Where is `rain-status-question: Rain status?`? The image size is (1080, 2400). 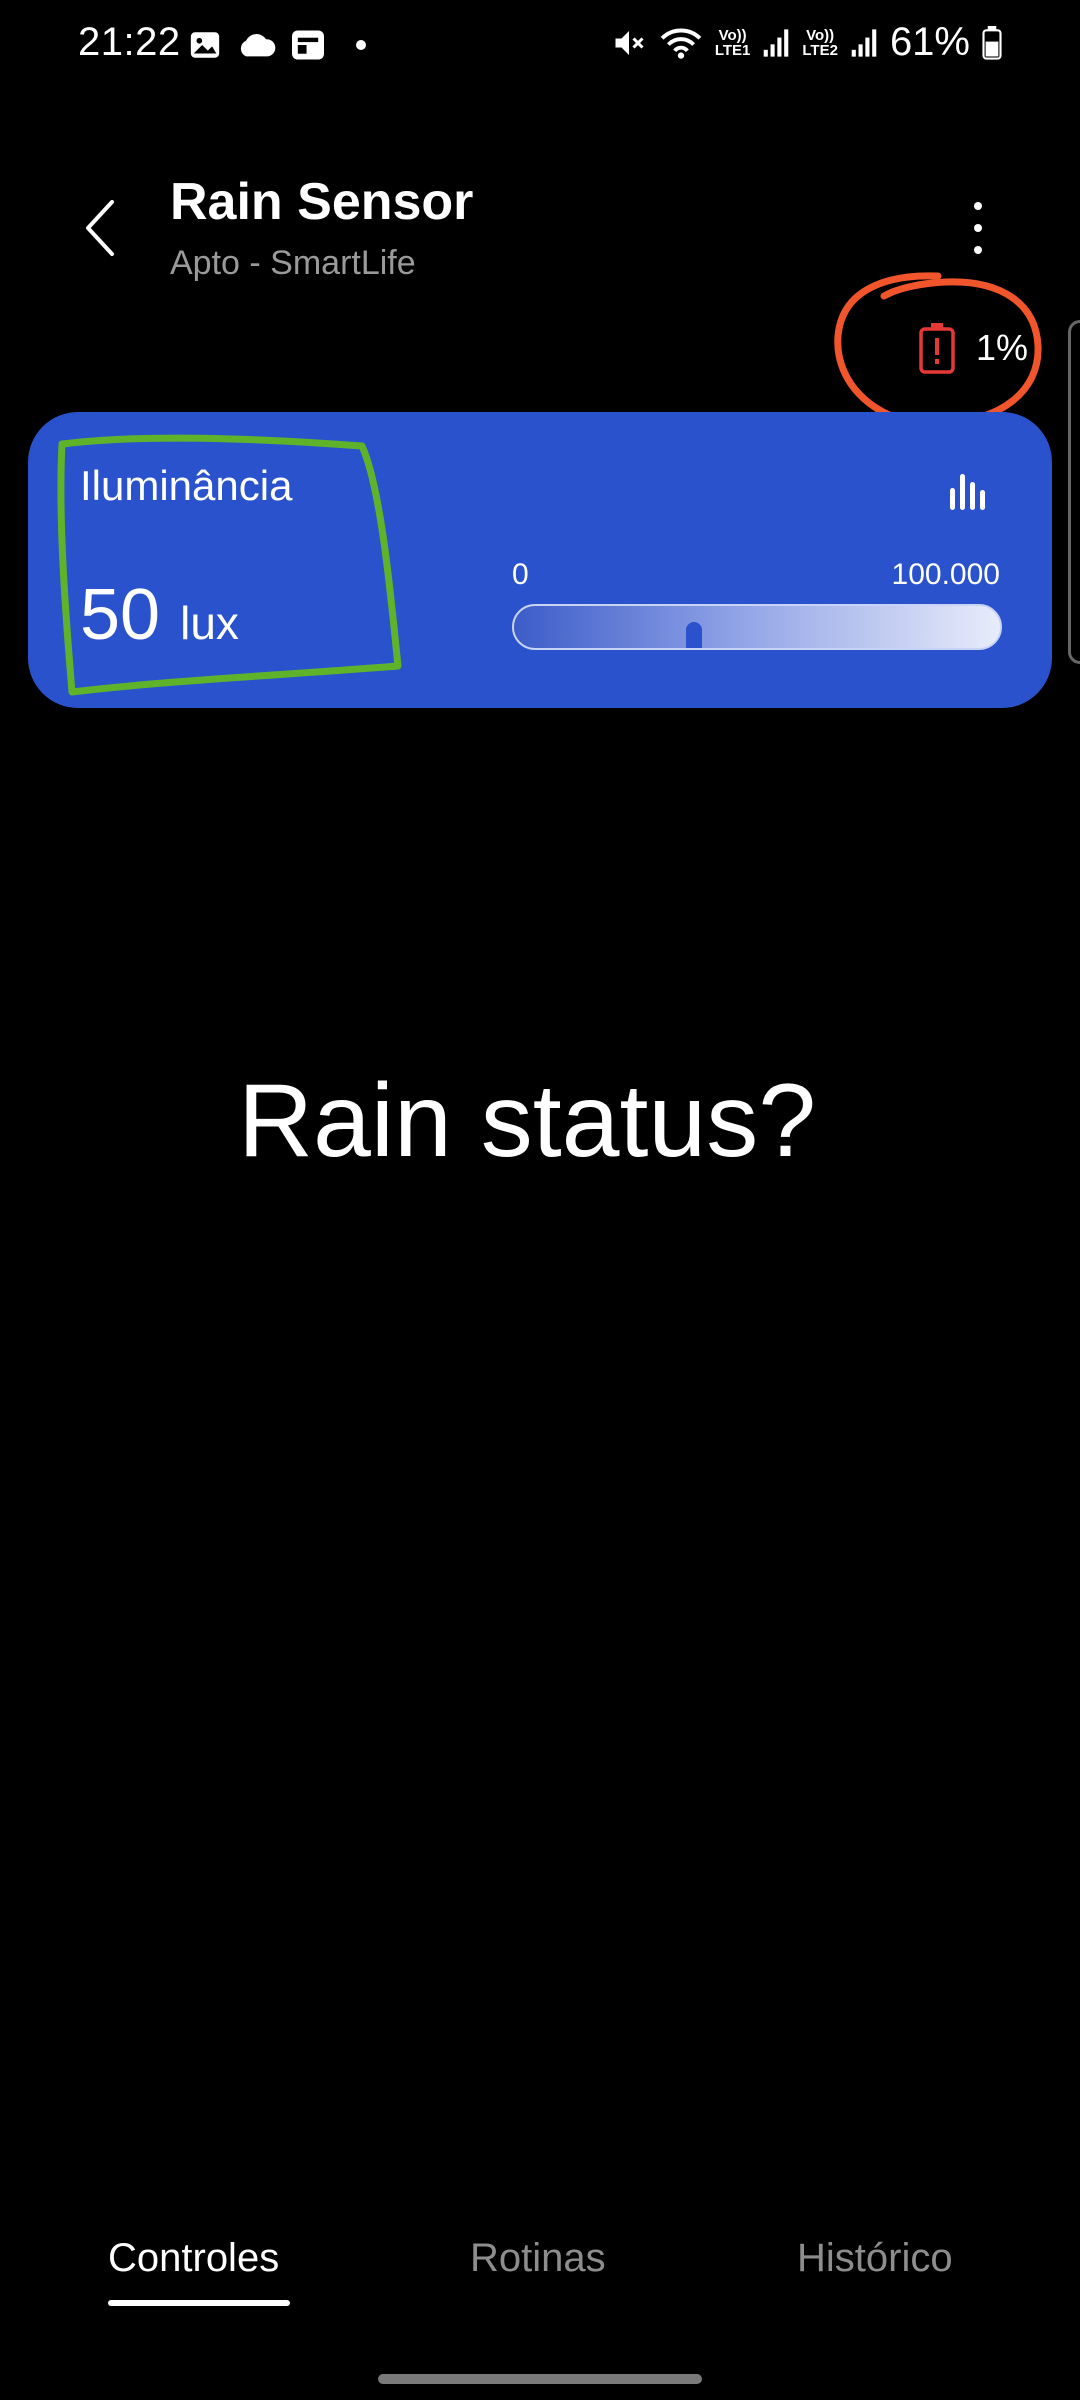 rain-status-question: Rain status? is located at coordinates (527, 1121).